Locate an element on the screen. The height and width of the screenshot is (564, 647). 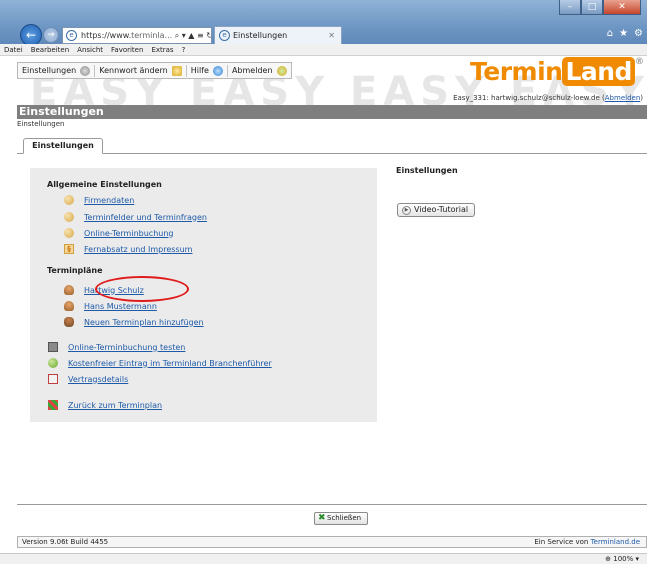
back-arrow-icon: ← is located at coordinates (31, 35).